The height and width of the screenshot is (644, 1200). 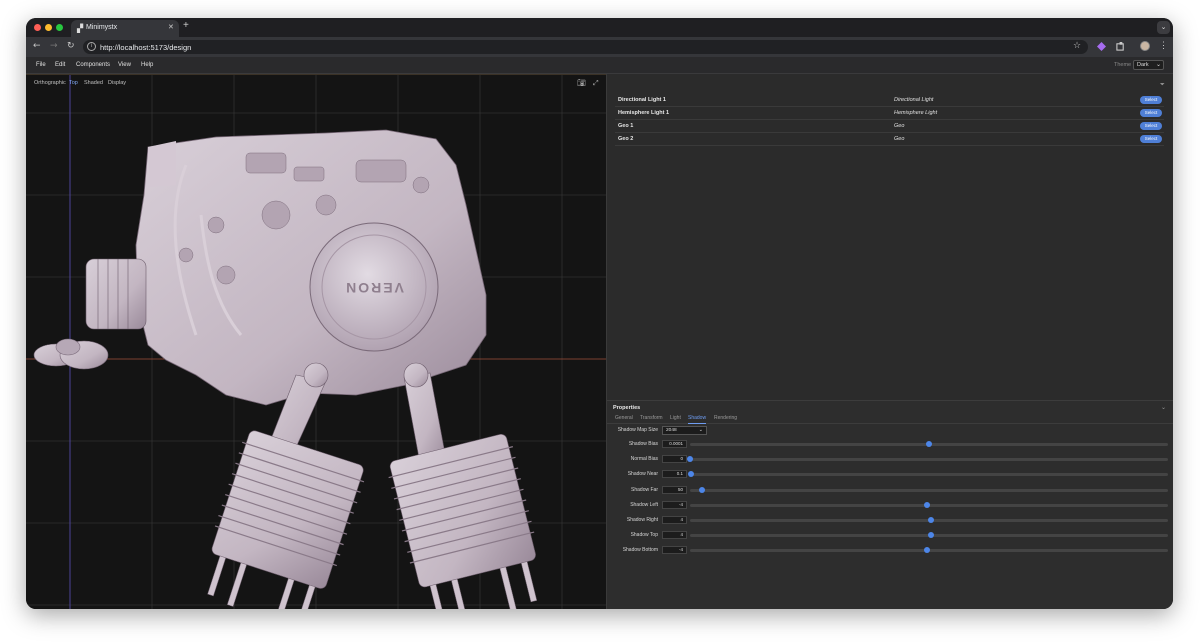 What do you see at coordinates (674, 535) in the screenshot?
I see `shadow-top-input: 4` at bounding box center [674, 535].